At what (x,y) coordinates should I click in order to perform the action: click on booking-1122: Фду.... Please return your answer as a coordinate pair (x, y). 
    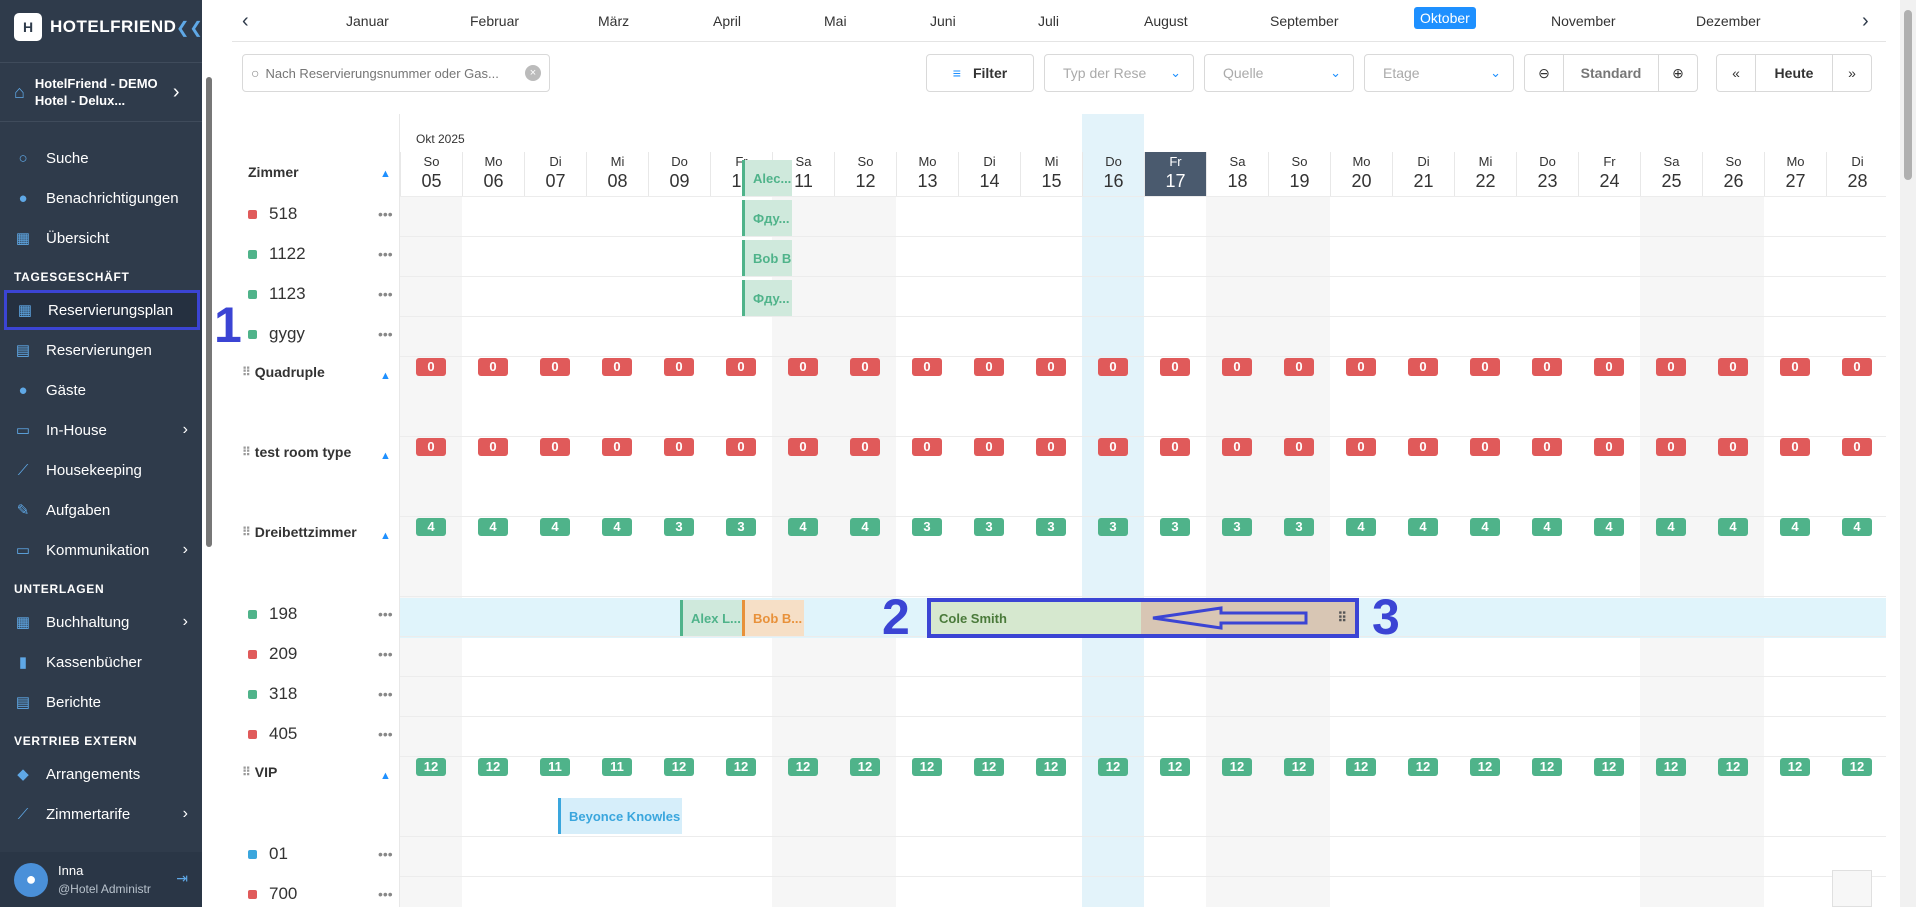
    Looking at the image, I should click on (767, 218).